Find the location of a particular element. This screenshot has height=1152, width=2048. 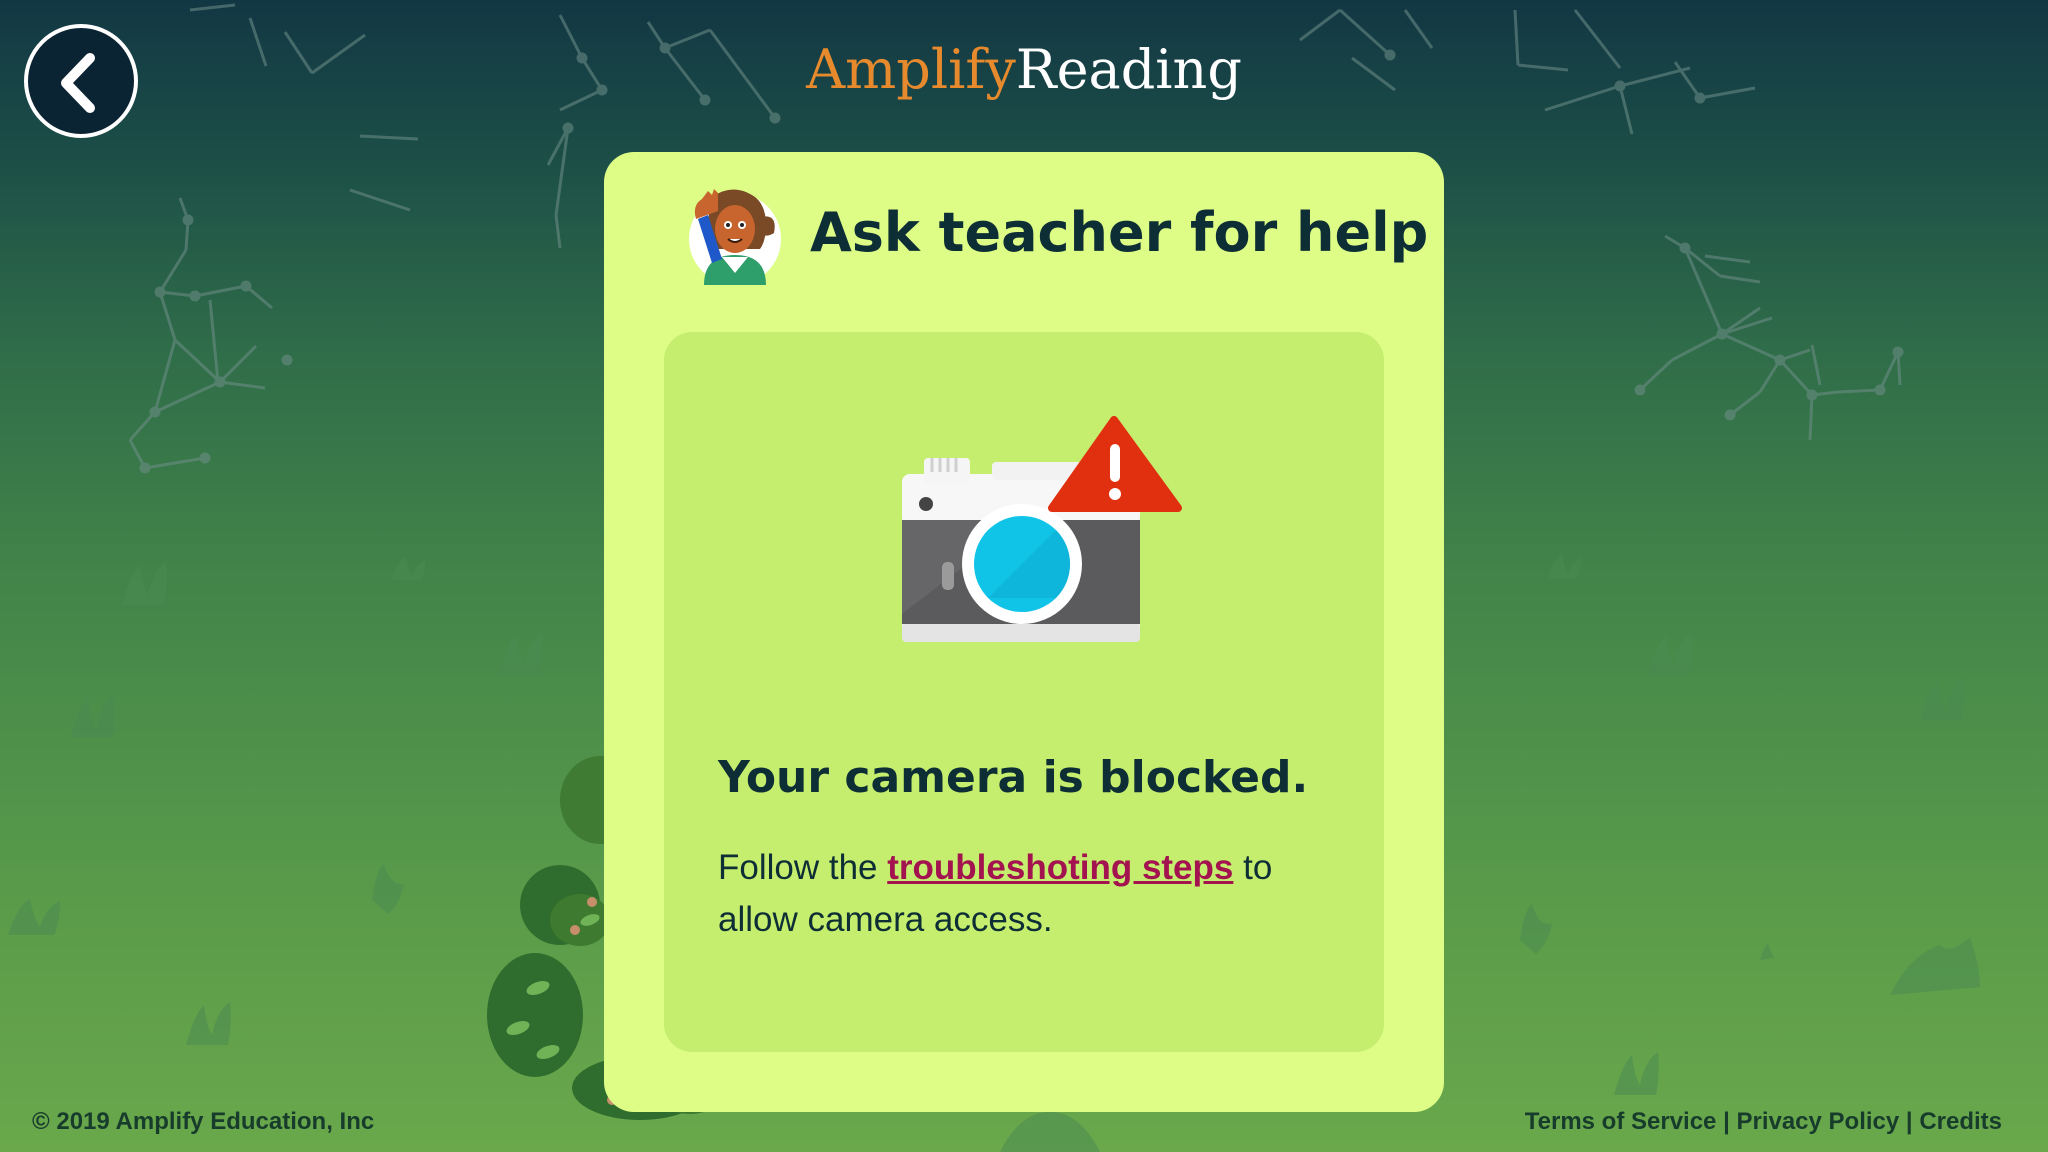

message-heading: Your camera is blocked. is located at coordinates (1013, 777).